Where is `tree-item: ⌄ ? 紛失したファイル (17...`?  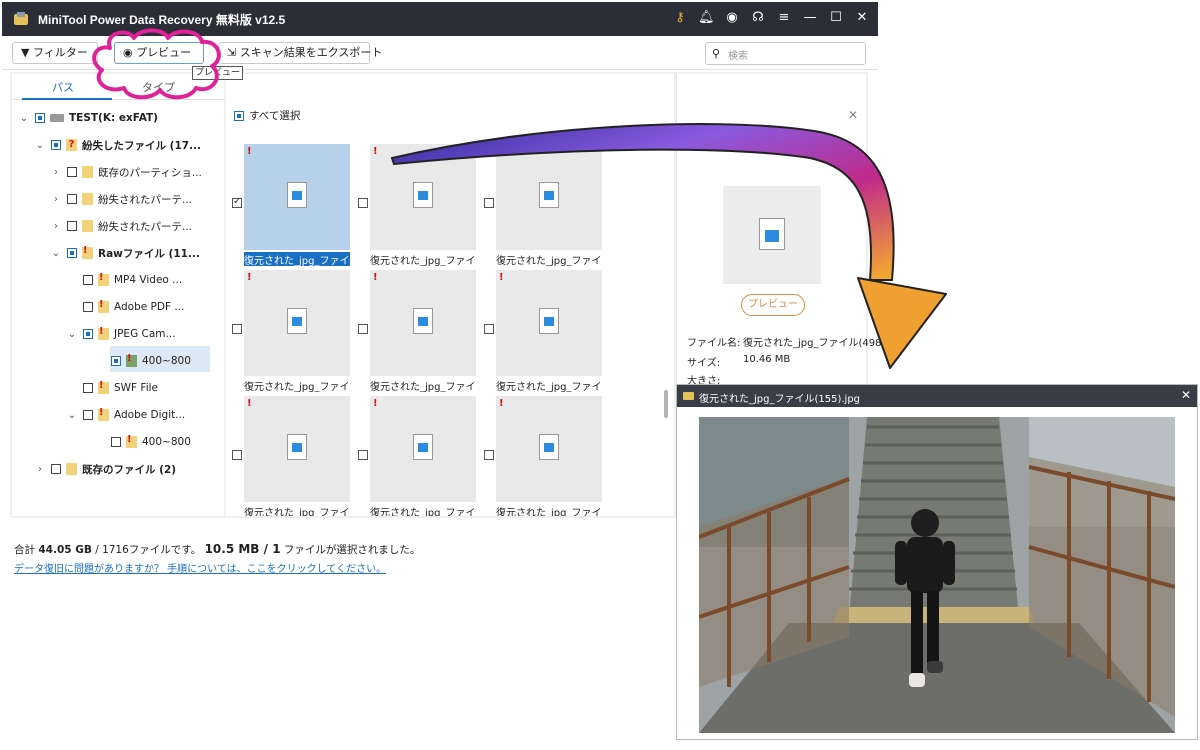 tree-item: ⌄ ? 紛失したファイル (17... is located at coordinates (117, 145).